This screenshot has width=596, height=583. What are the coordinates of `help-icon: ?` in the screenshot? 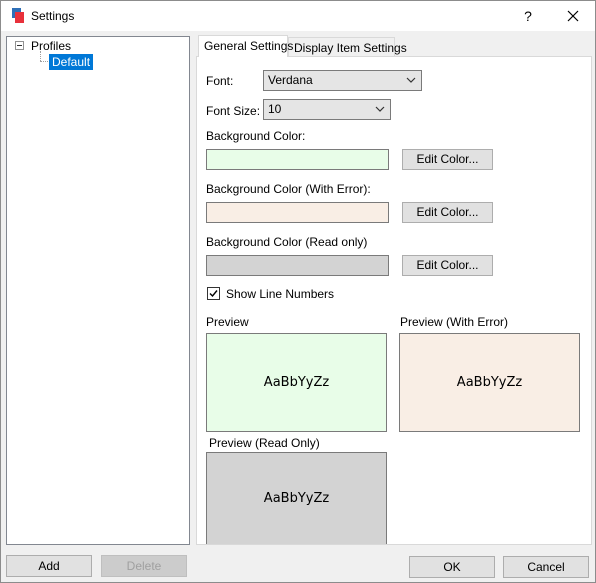 It's located at (528, 16).